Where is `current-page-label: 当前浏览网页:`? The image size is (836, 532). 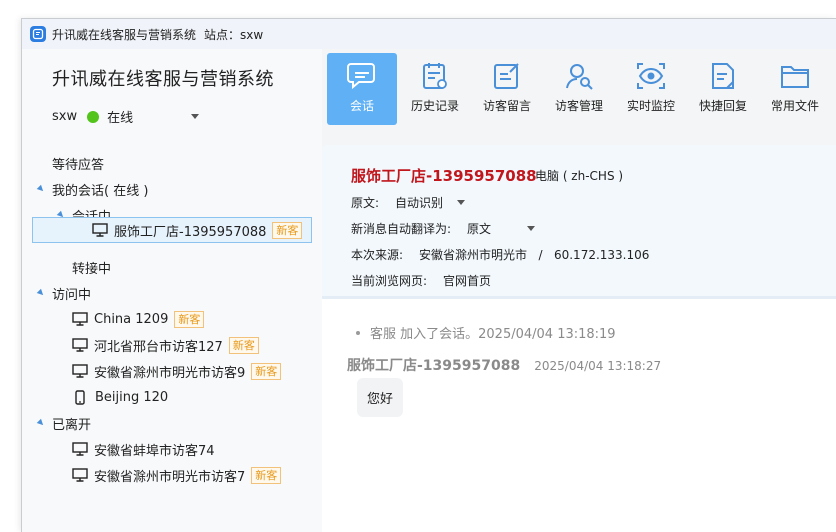
current-page-label: 当前浏览网页: is located at coordinates (389, 281).